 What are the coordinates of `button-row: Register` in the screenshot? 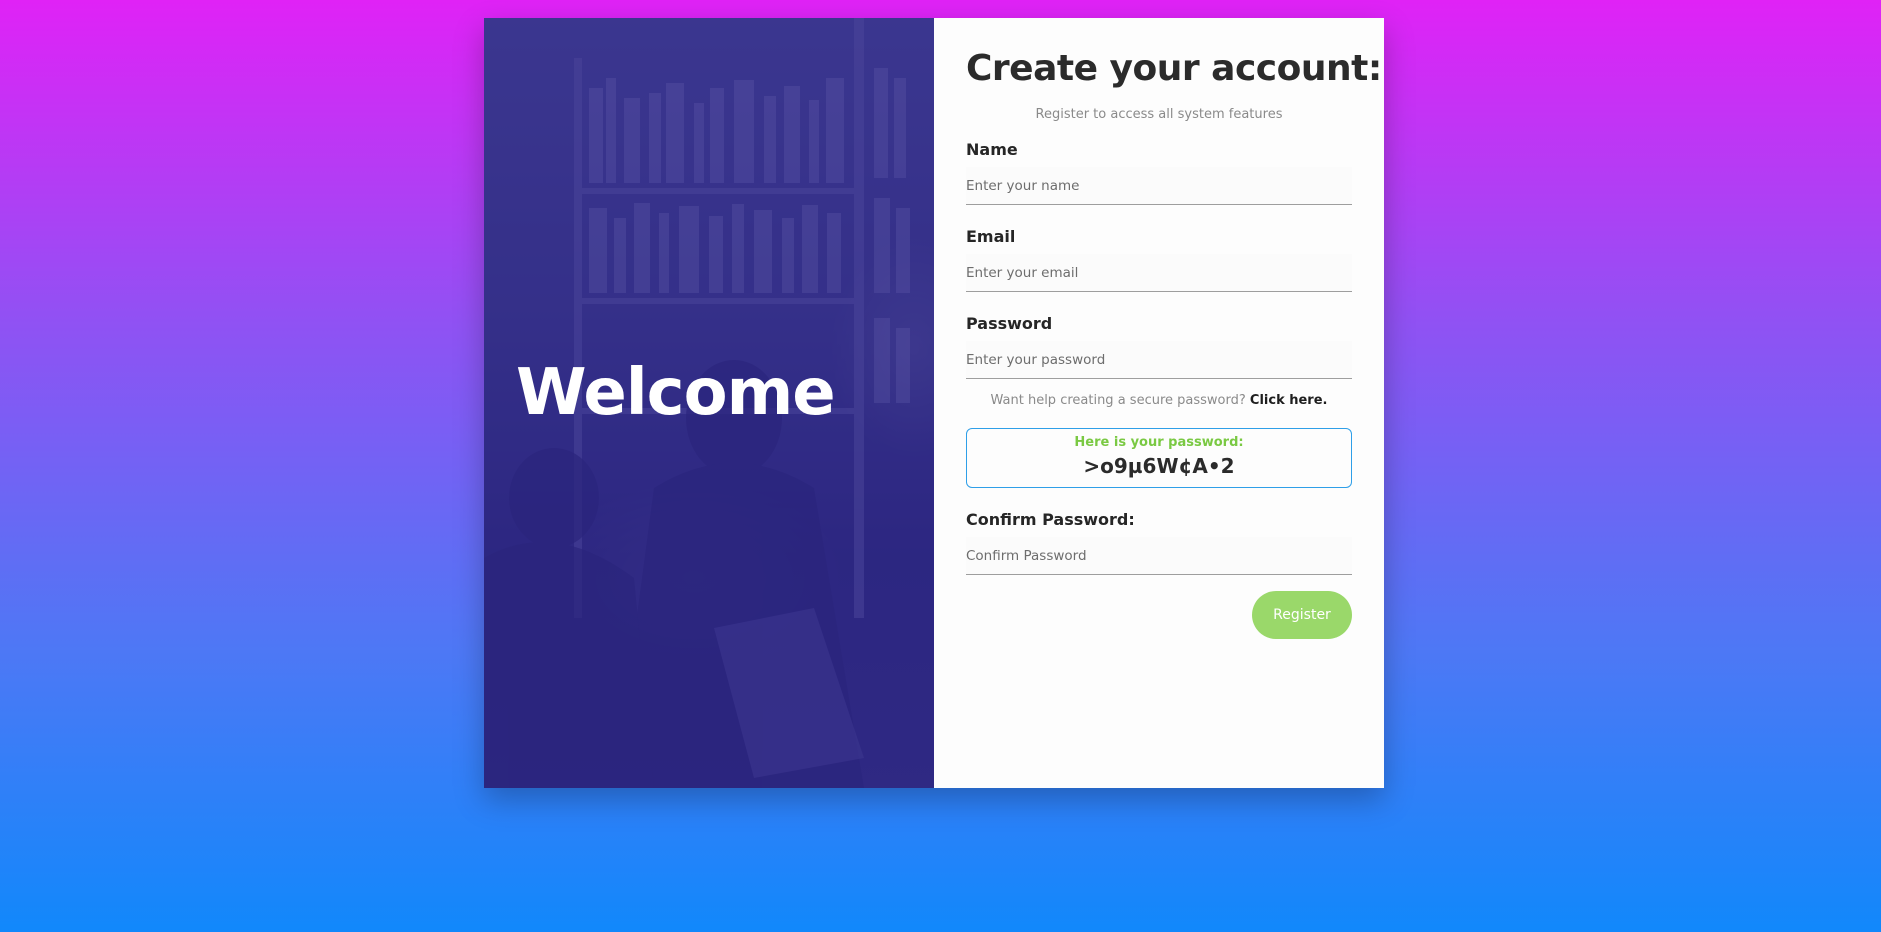 It's located at (1159, 615).